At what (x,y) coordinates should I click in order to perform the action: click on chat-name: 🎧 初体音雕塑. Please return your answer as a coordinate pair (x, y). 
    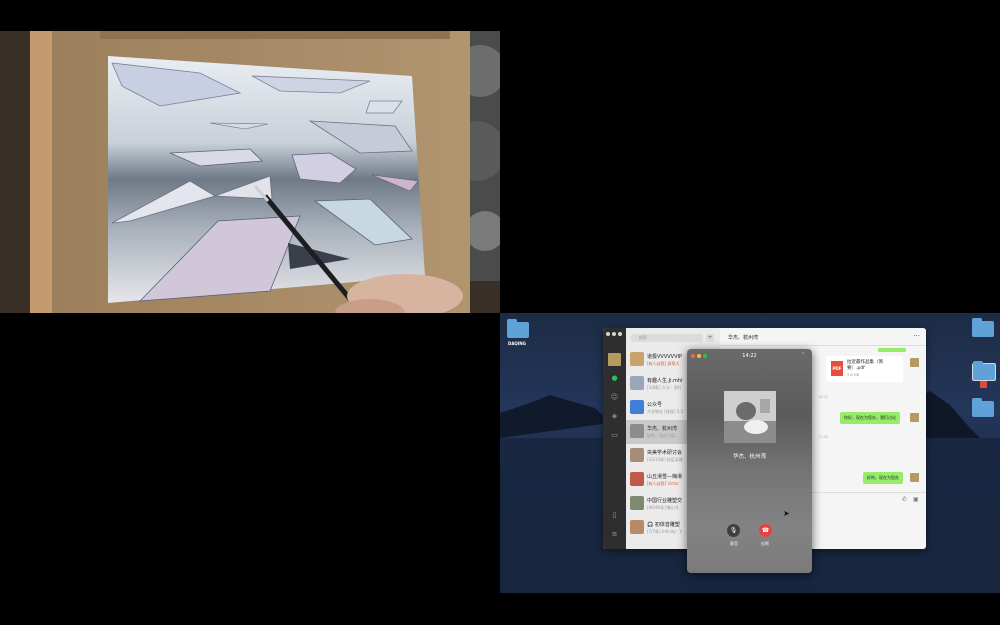
    Looking at the image, I should click on (663, 525).